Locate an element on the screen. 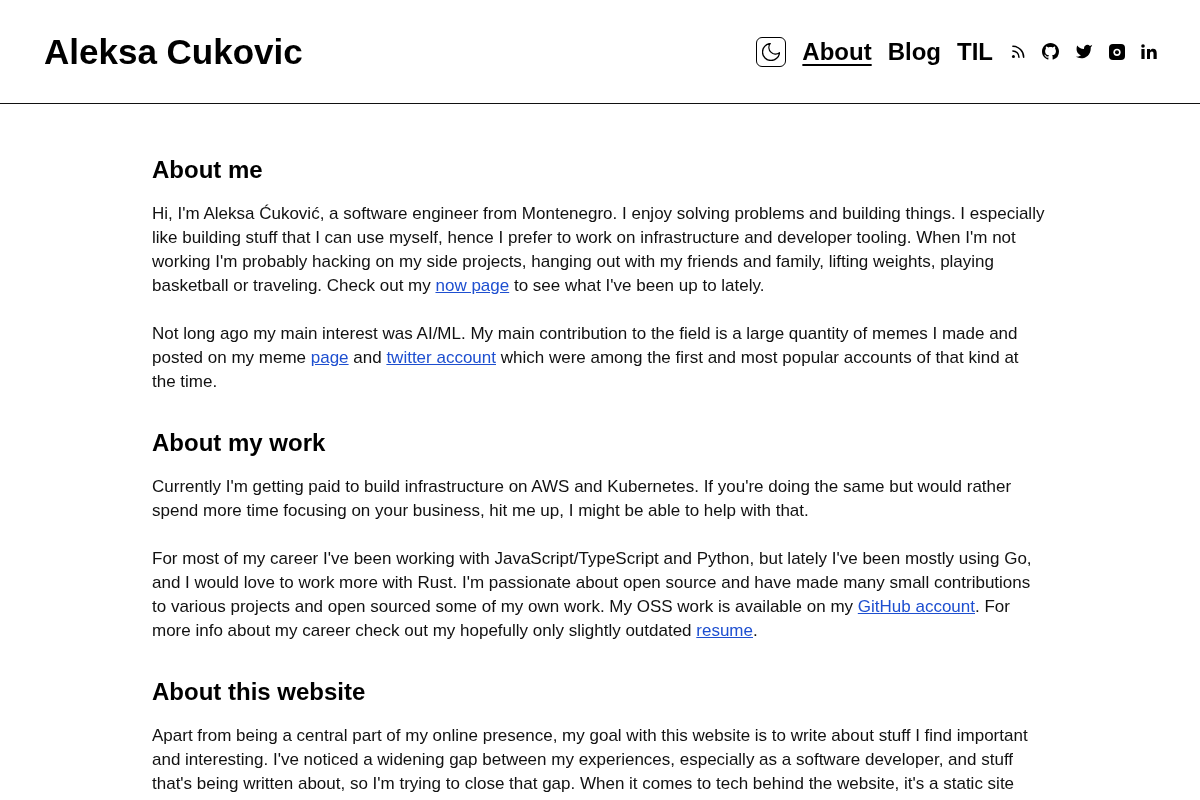 The height and width of the screenshot is (800, 1200). text-link: resume is located at coordinates (724, 630).